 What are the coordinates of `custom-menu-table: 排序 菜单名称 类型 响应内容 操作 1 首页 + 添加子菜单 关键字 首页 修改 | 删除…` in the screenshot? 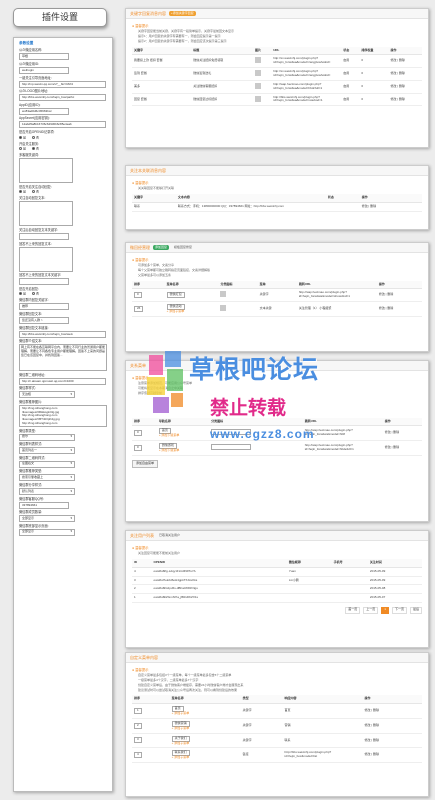 It's located at (277, 729).